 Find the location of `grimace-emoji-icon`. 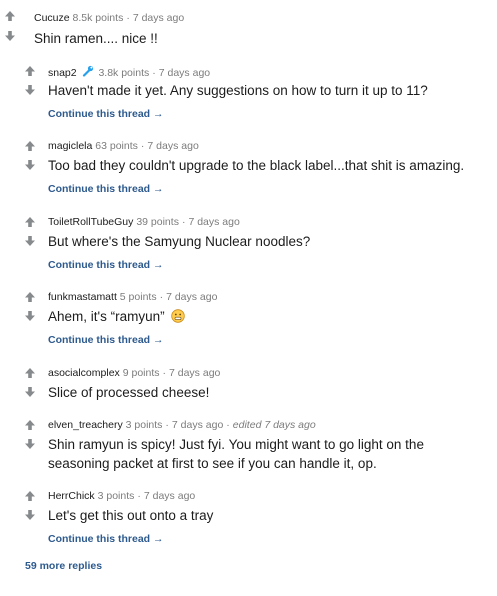

grimace-emoji-icon is located at coordinates (178, 316).